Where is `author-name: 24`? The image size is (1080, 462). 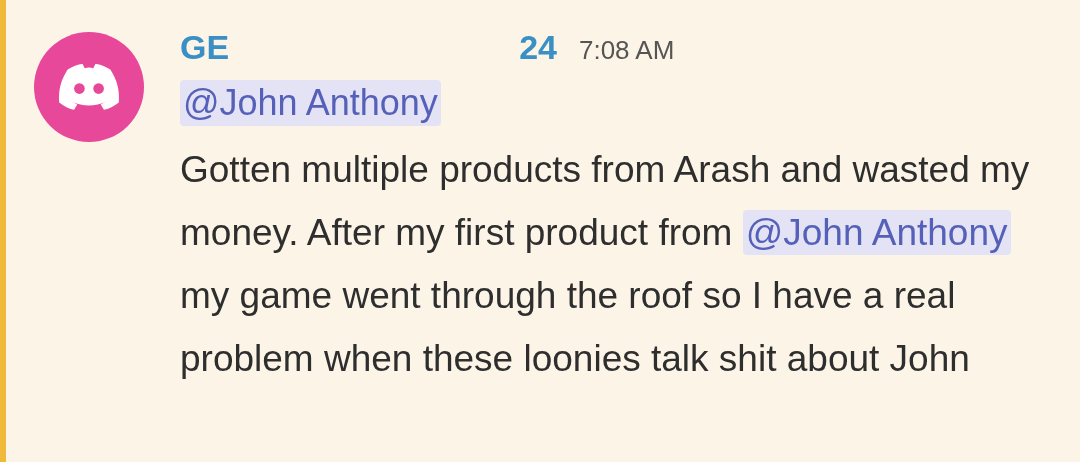
author-name: 24 is located at coordinates (538, 47).